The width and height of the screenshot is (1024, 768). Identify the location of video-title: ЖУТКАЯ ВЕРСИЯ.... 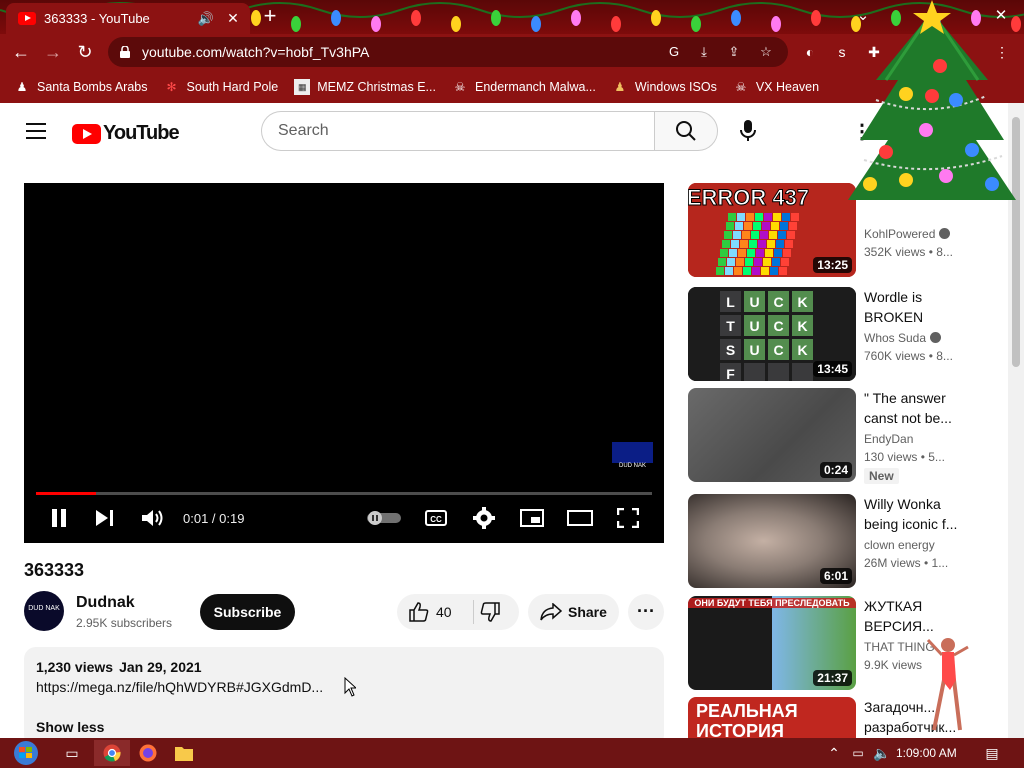
(918, 616).